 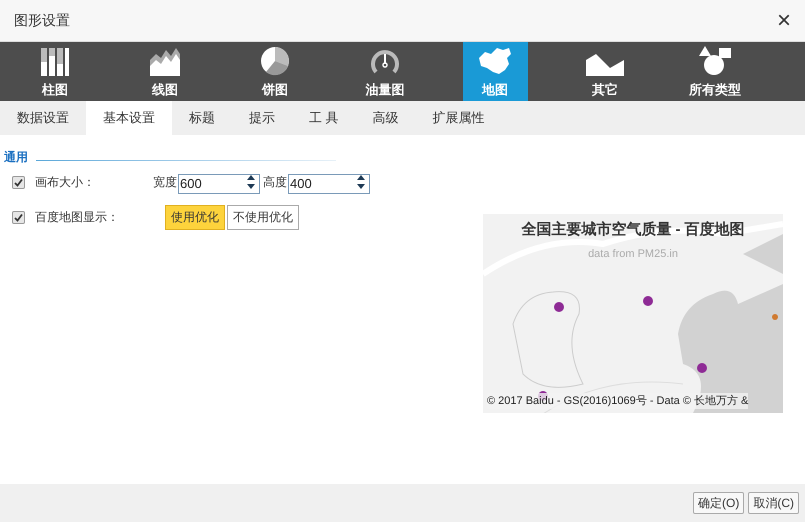 What do you see at coordinates (219, 184) in the screenshot?
I see `number-field: 600` at bounding box center [219, 184].